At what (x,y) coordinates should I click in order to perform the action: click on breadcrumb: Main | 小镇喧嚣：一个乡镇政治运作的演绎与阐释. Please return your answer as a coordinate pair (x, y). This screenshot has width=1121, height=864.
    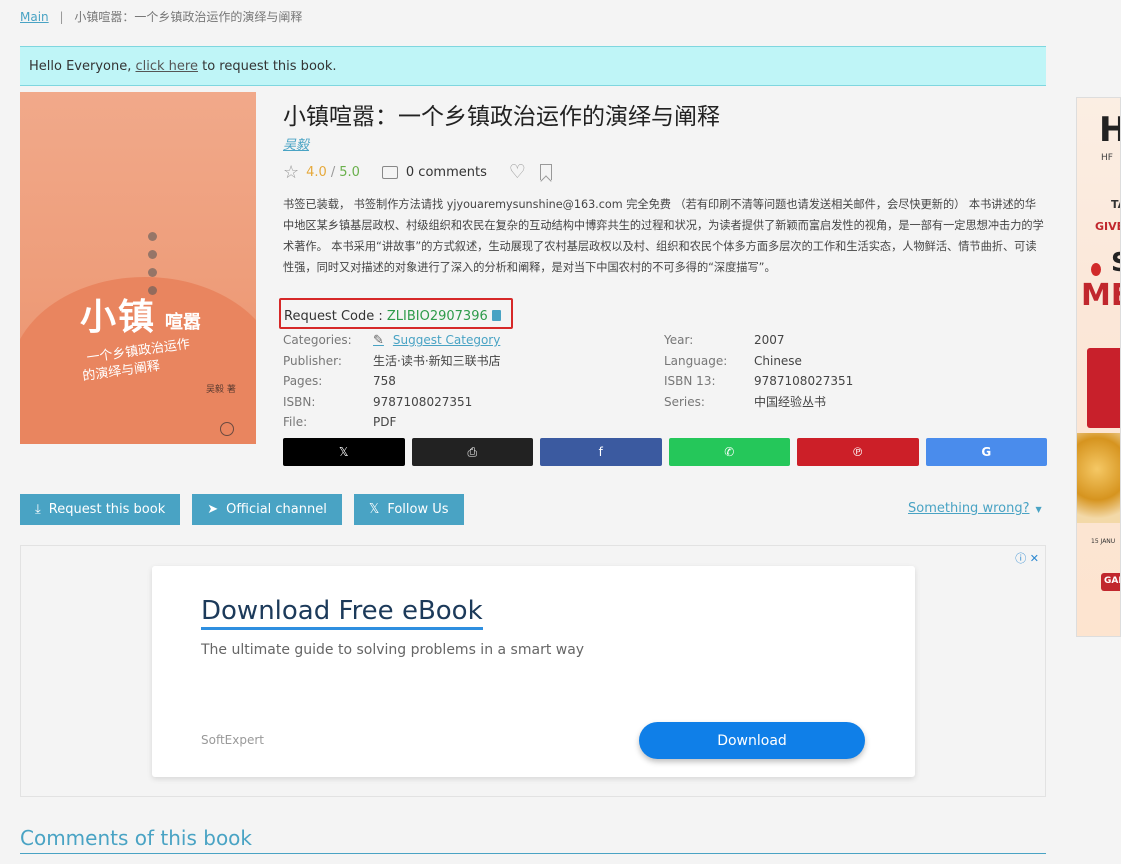
    Looking at the image, I should click on (161, 16).